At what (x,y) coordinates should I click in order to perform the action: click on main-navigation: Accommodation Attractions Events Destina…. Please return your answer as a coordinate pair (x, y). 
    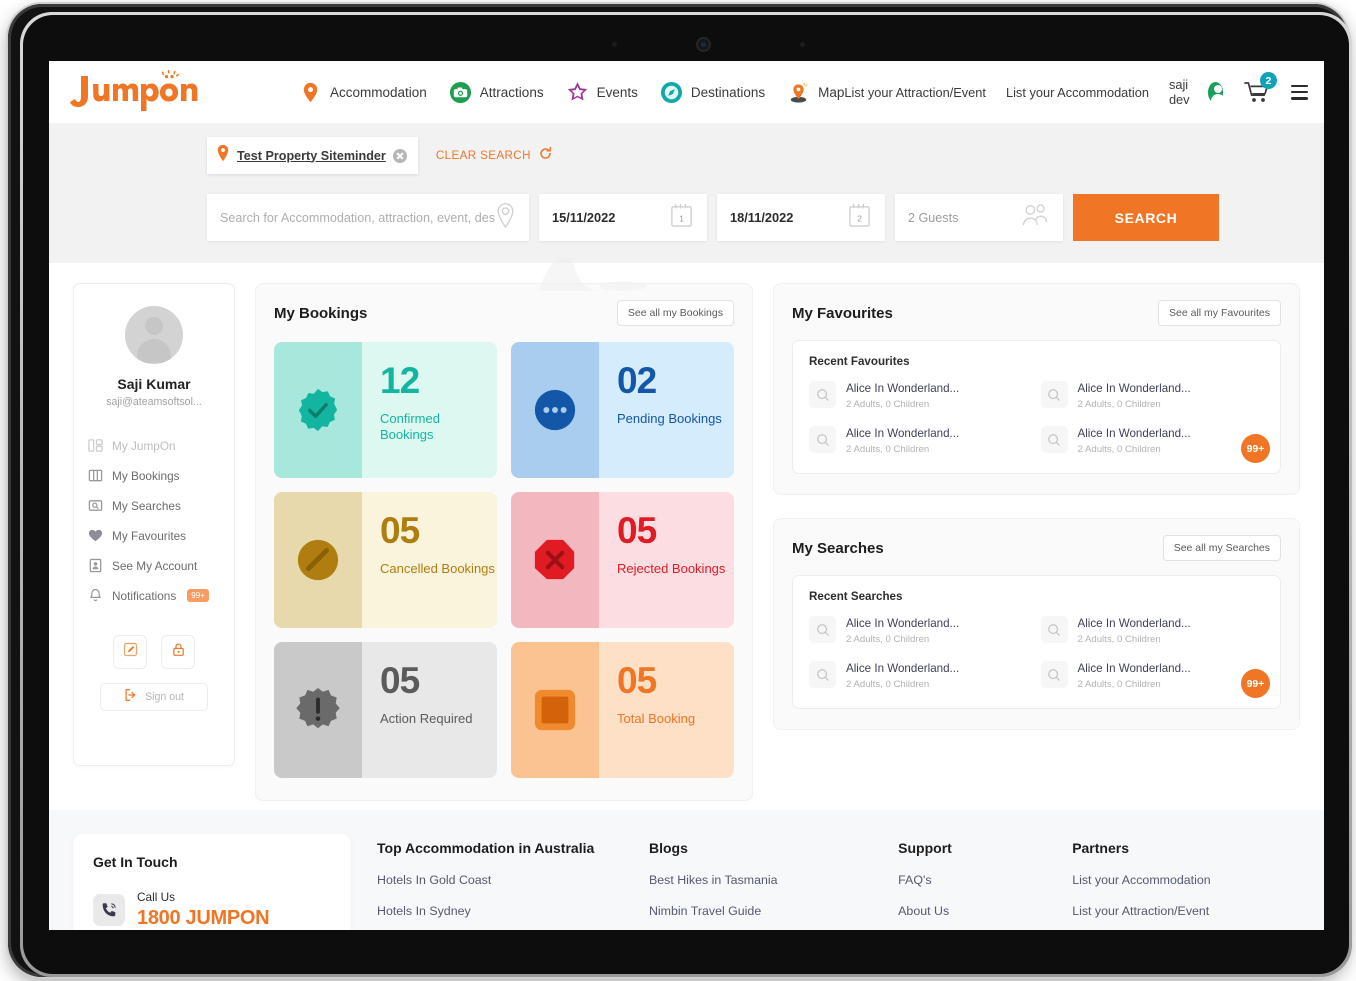
    Looking at the image, I should click on (571, 92).